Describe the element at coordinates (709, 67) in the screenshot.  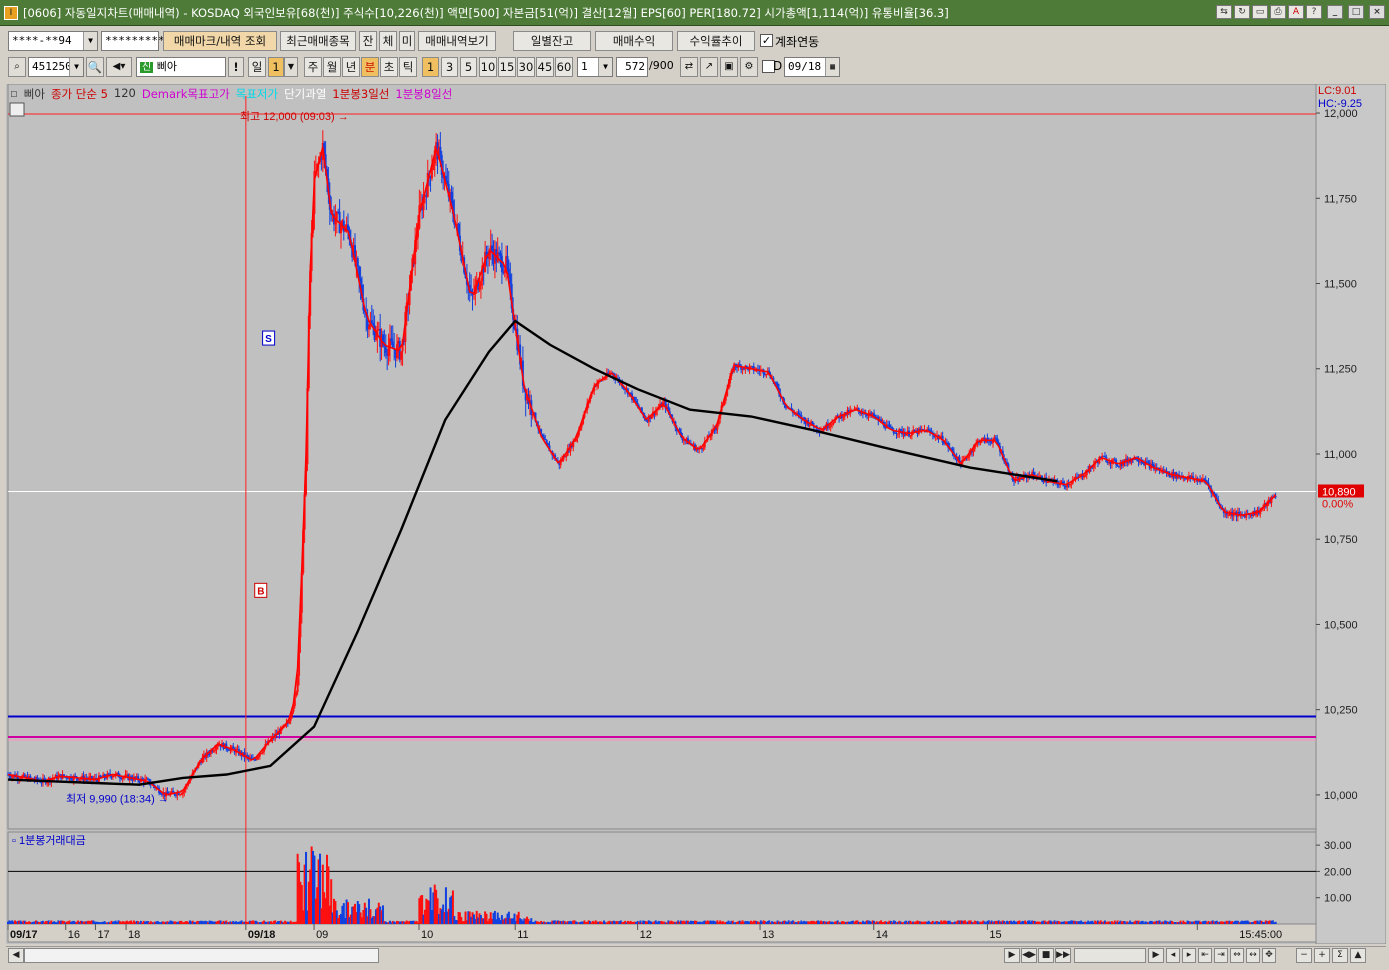
I see `line-tool-icon: ↗` at that location.